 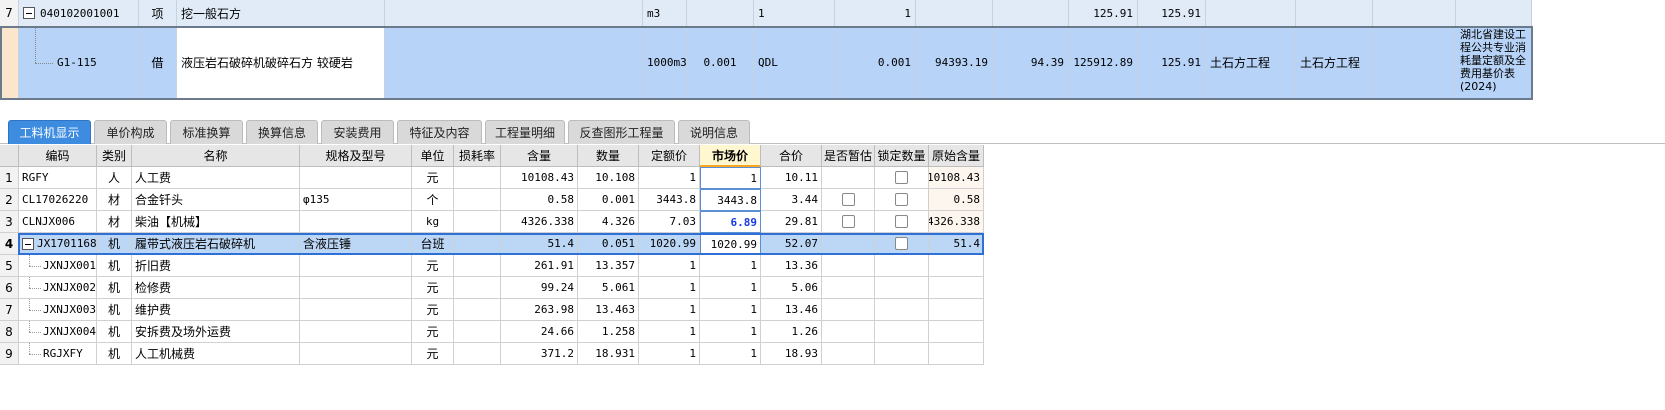 I want to click on tab-quantity-detail: 工程量明细, so click(x=525, y=132).